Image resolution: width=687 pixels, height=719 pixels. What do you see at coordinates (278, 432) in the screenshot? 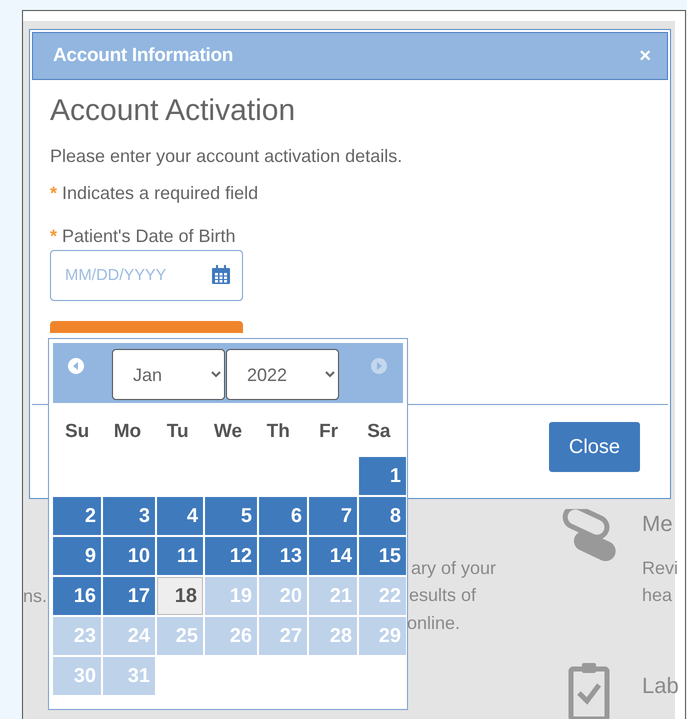
I see `weekday-label: Th` at bounding box center [278, 432].